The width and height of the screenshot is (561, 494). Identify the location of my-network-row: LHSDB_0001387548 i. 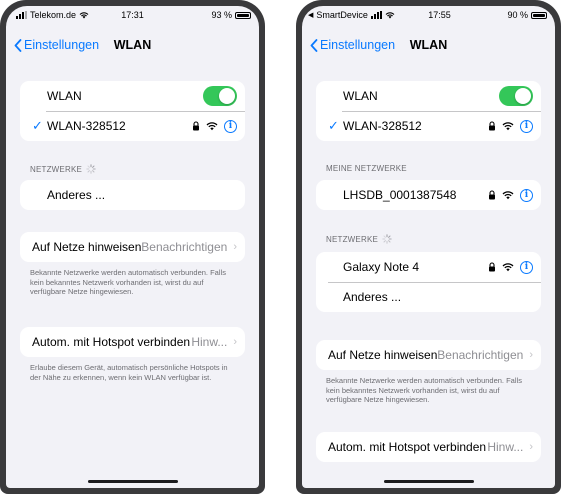
(428, 195).